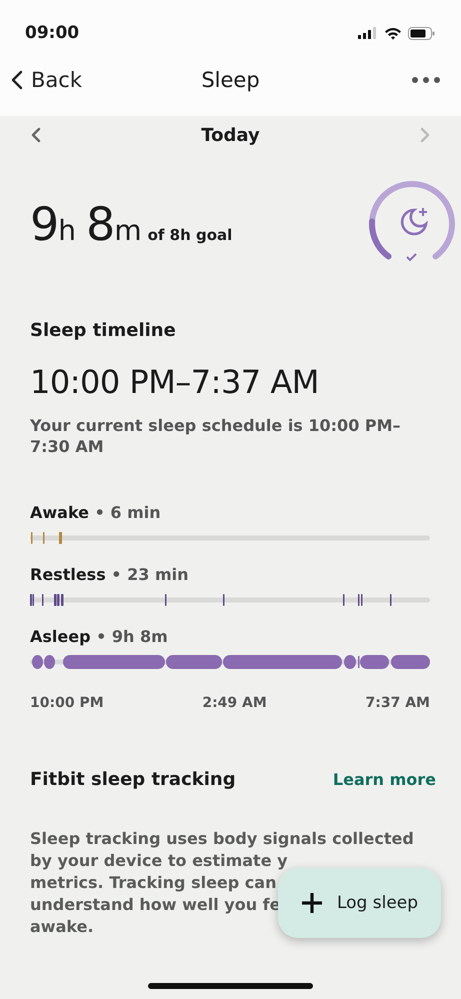 This screenshot has height=999, width=461. What do you see at coordinates (17, 80) in the screenshot?
I see `chevron-left-icon` at bounding box center [17, 80].